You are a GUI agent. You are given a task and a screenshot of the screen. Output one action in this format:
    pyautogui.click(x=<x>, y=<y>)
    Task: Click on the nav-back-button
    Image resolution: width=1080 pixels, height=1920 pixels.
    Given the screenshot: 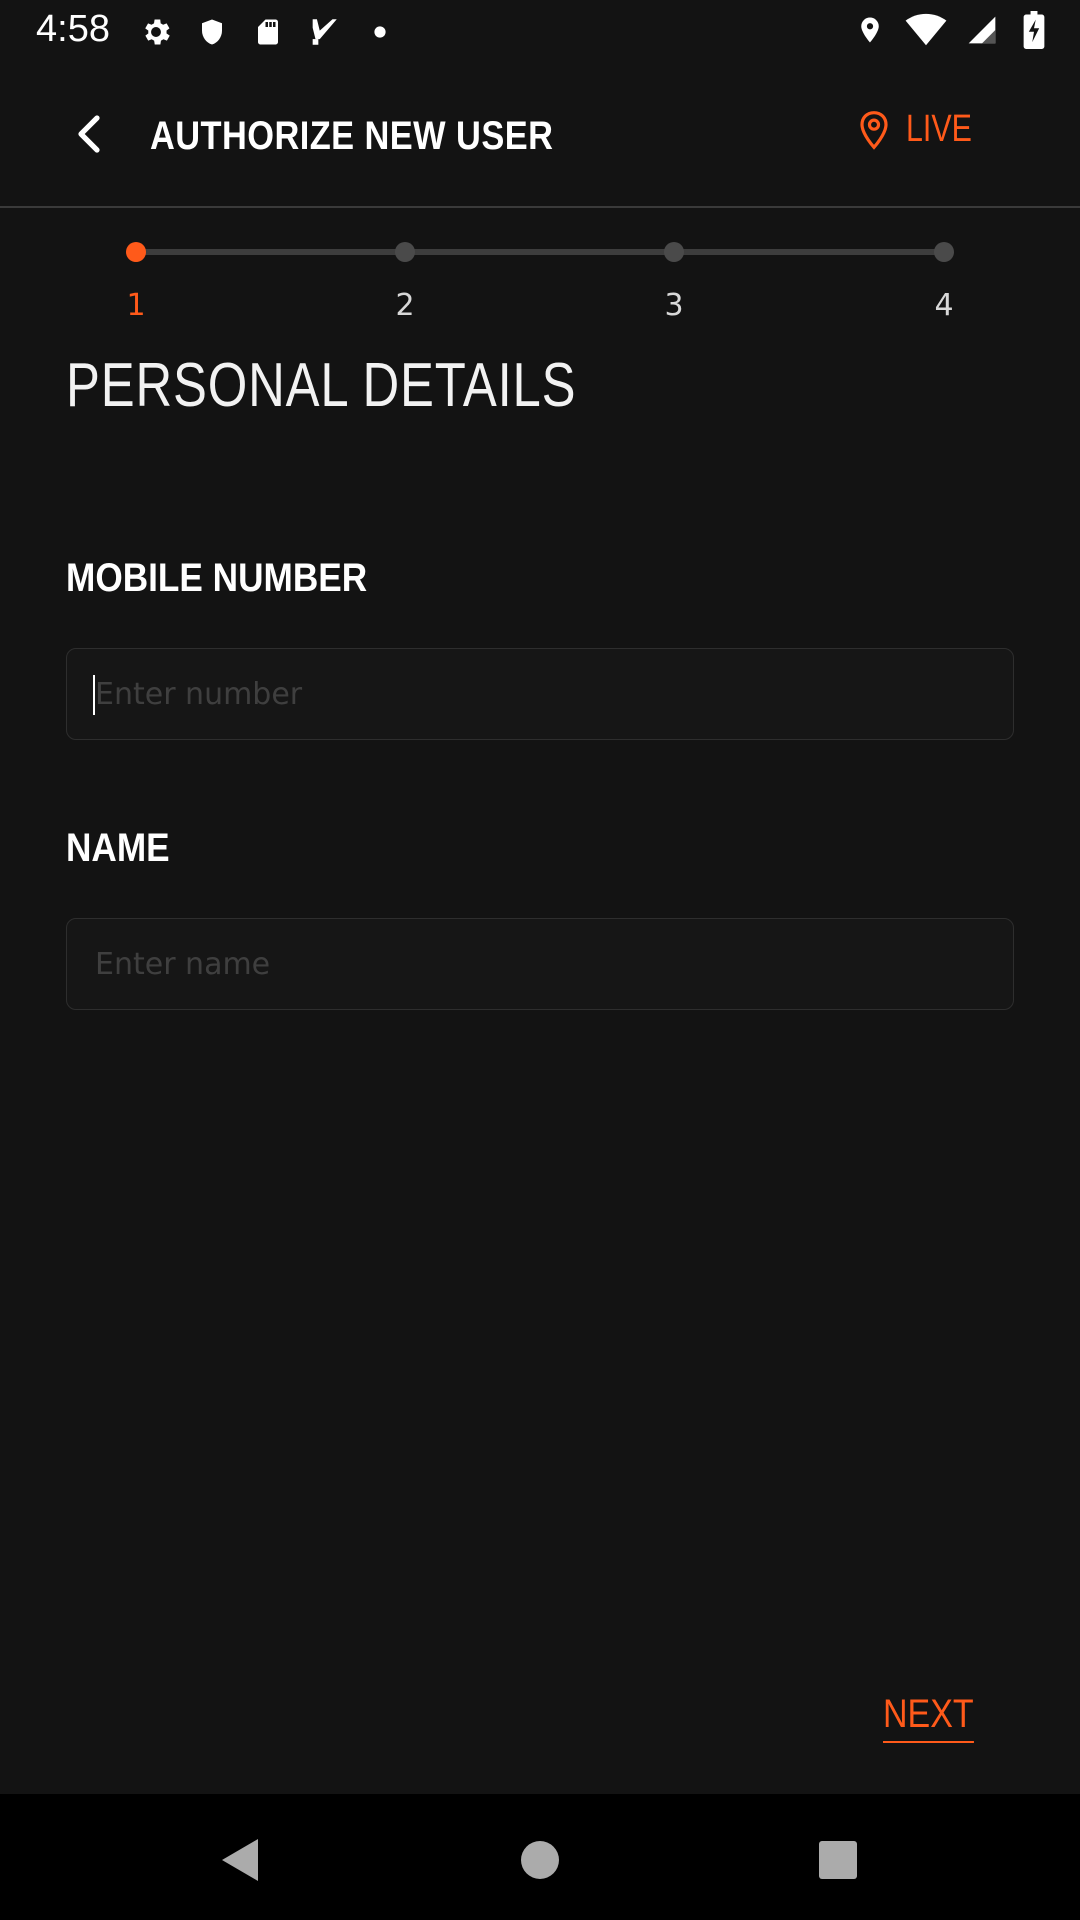 What is the action you would take?
    pyautogui.click(x=240, y=1860)
    